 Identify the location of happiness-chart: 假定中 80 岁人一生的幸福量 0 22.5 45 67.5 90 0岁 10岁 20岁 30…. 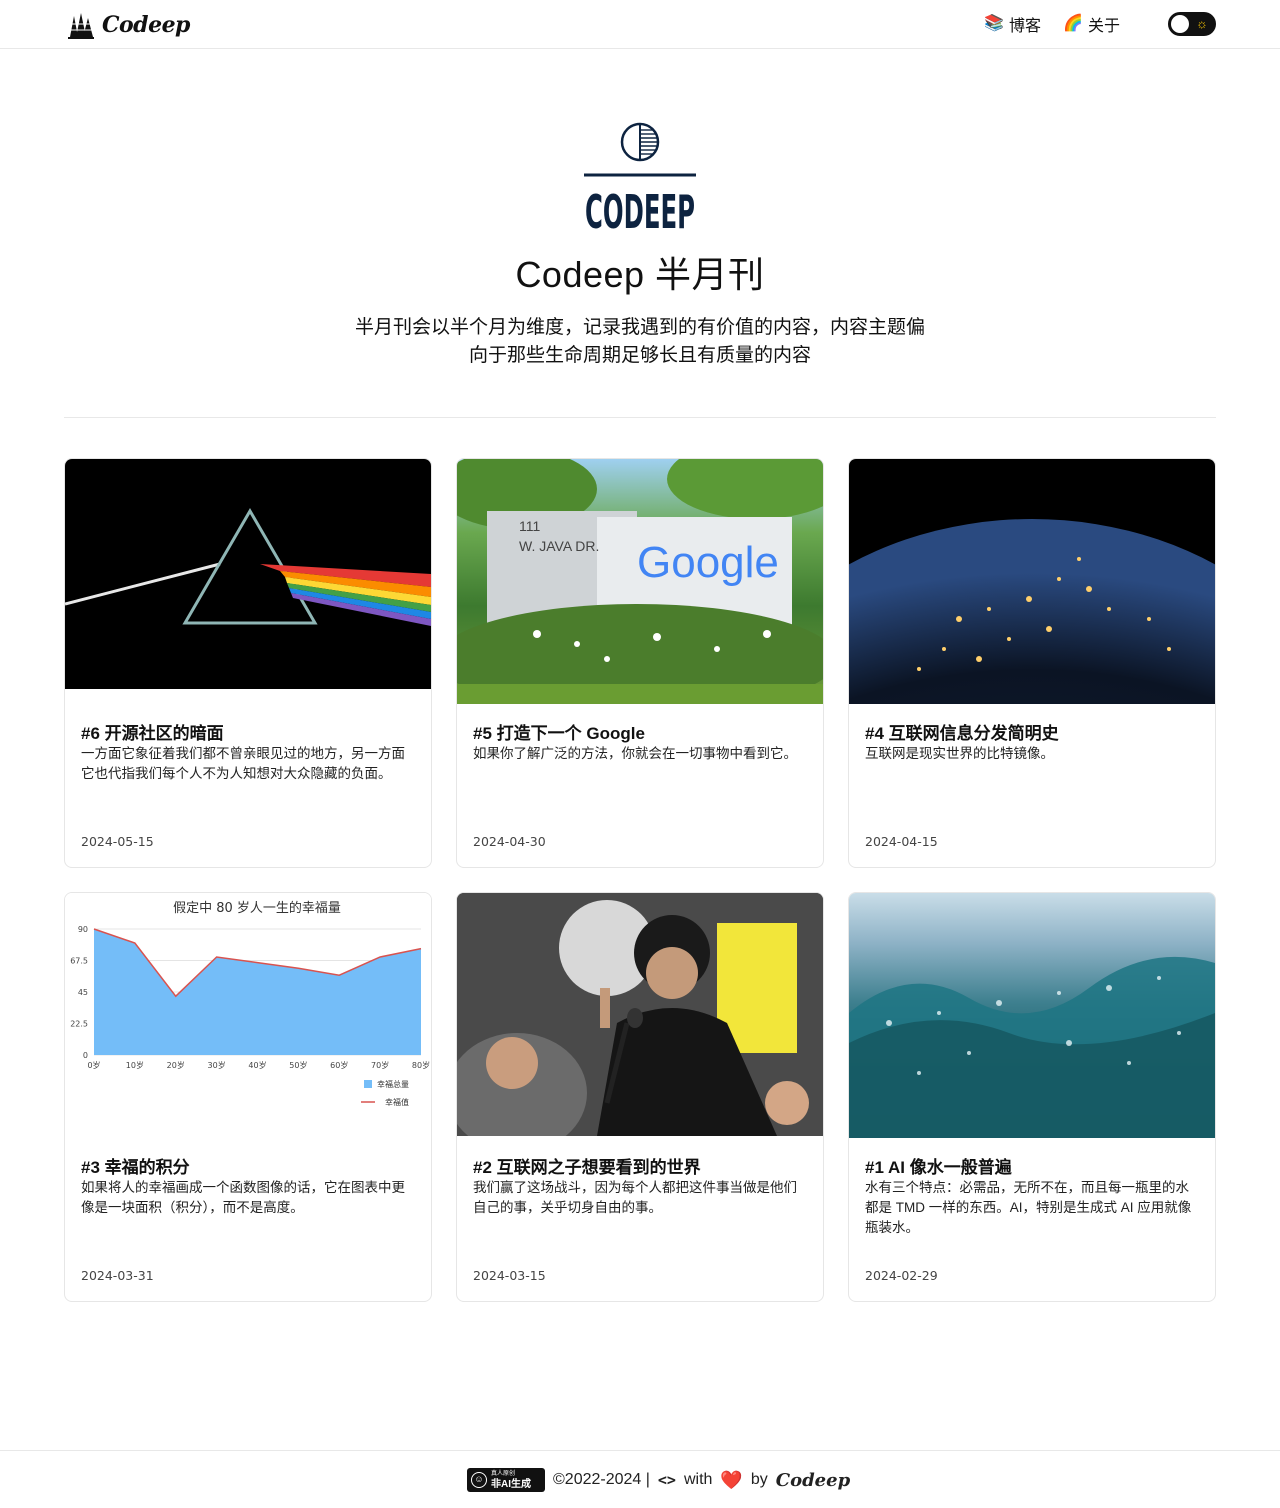
(250, 1003).